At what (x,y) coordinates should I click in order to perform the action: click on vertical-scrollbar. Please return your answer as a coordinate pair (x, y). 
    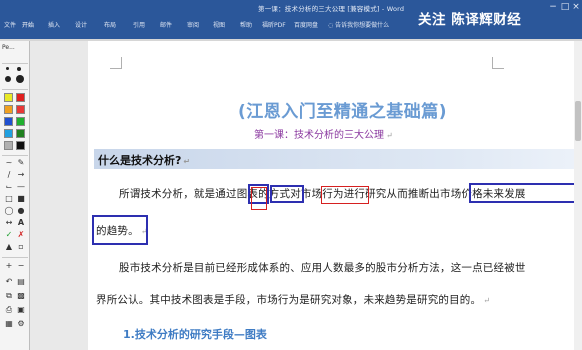
    Looking at the image, I should click on (578, 195).